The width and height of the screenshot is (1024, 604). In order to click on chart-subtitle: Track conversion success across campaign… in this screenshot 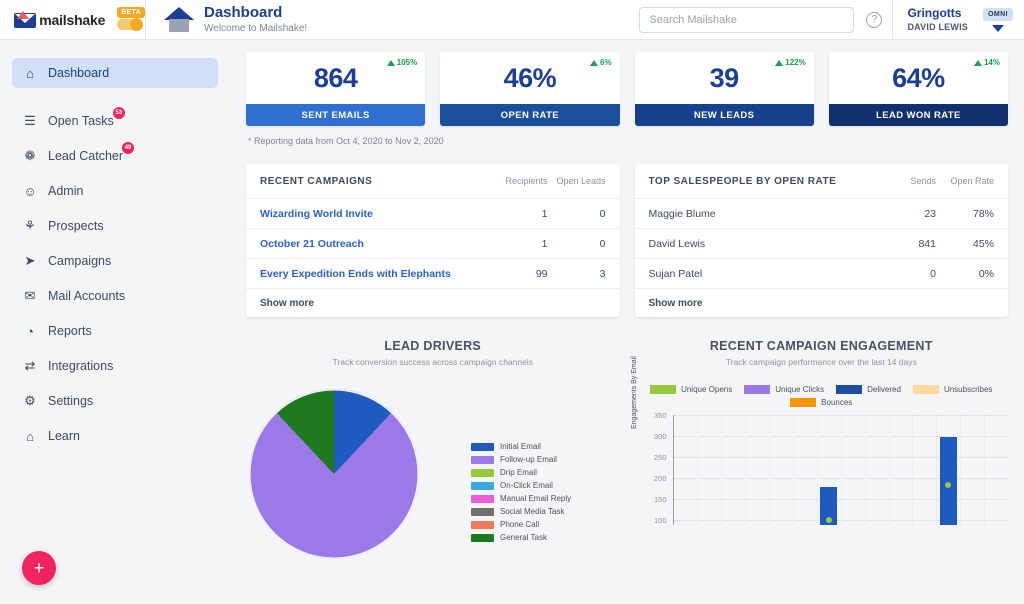, I will do `click(432, 362)`.